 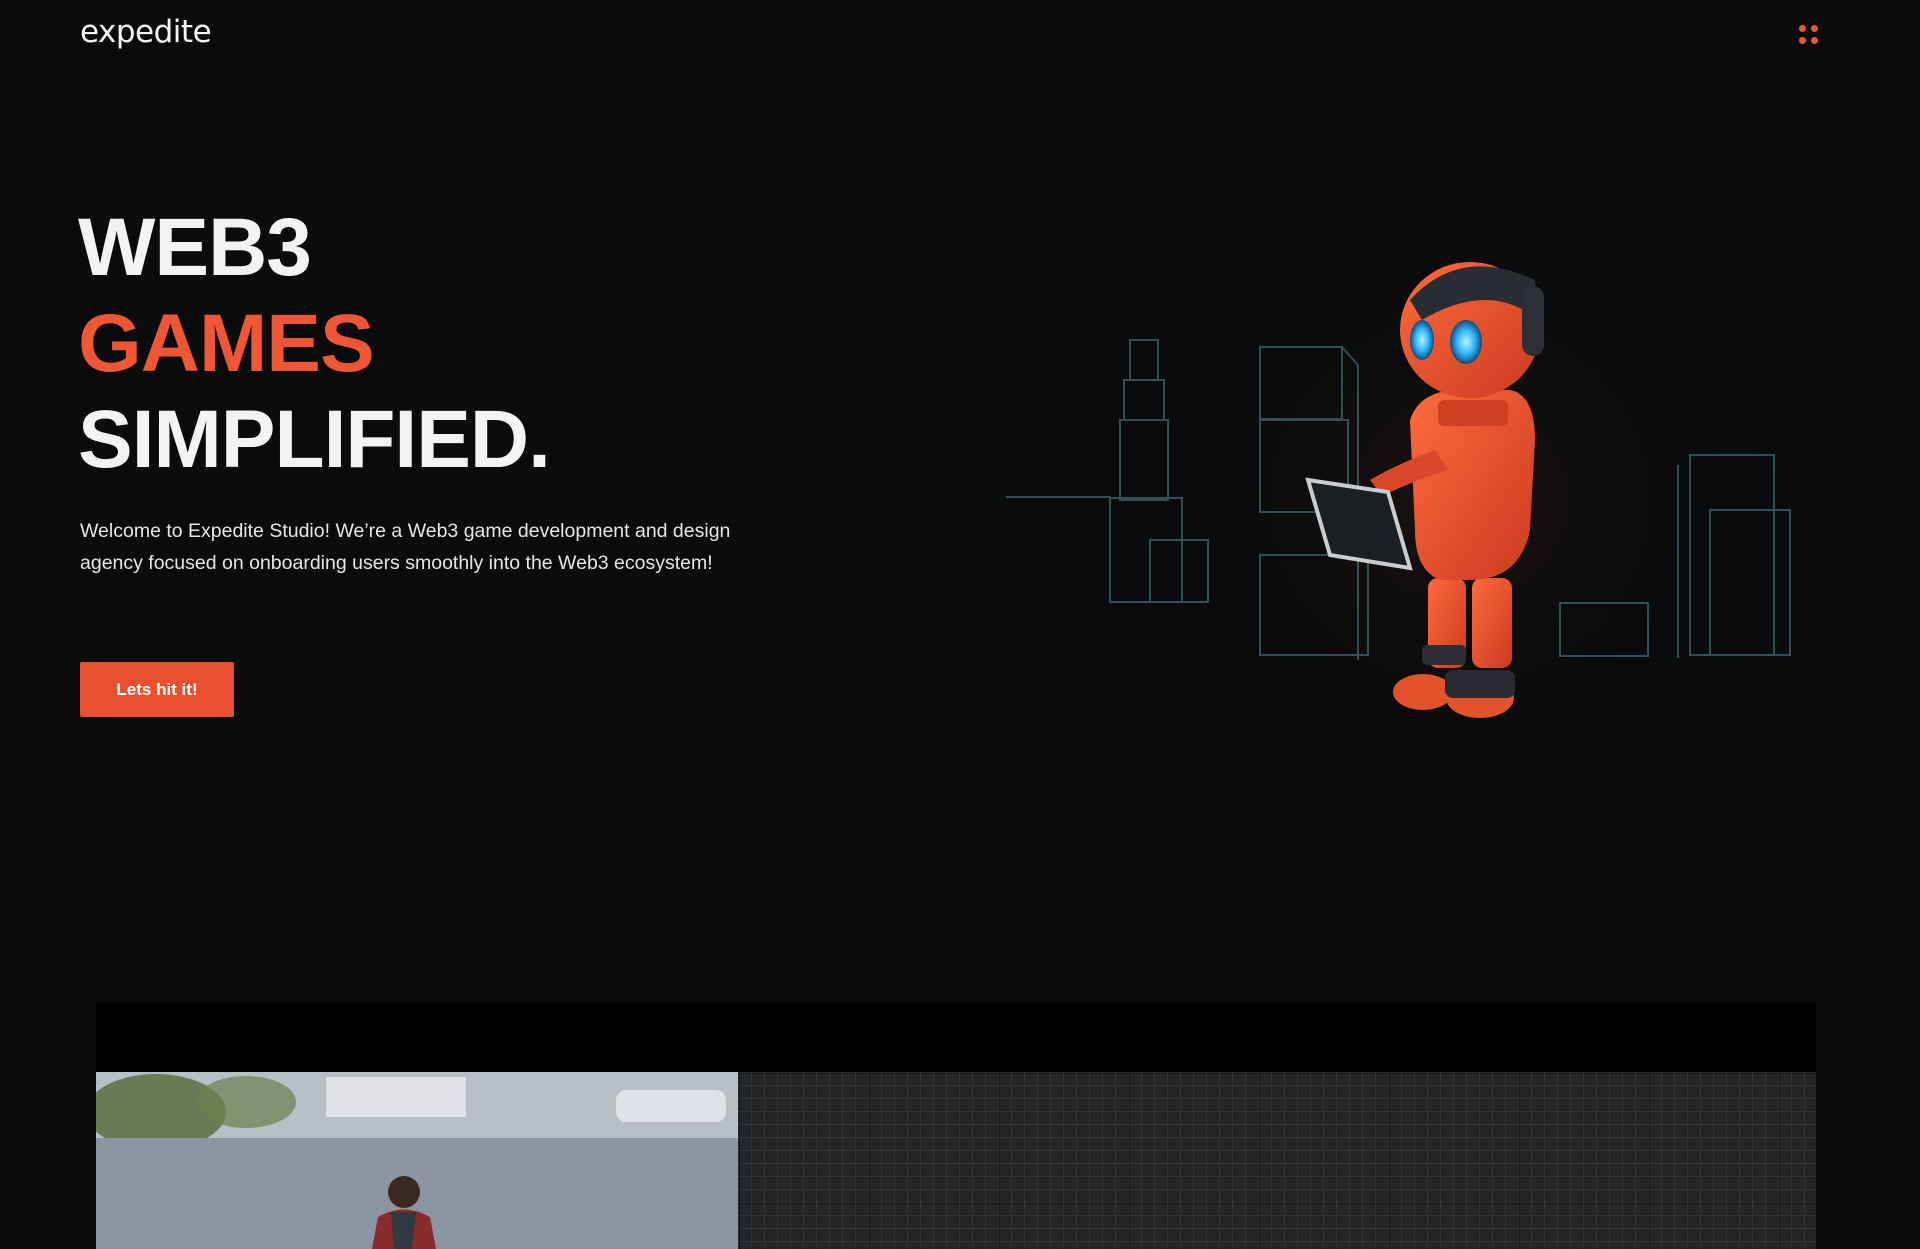 I want to click on grid-canvas-preview, so click(x=1277, y=1160).